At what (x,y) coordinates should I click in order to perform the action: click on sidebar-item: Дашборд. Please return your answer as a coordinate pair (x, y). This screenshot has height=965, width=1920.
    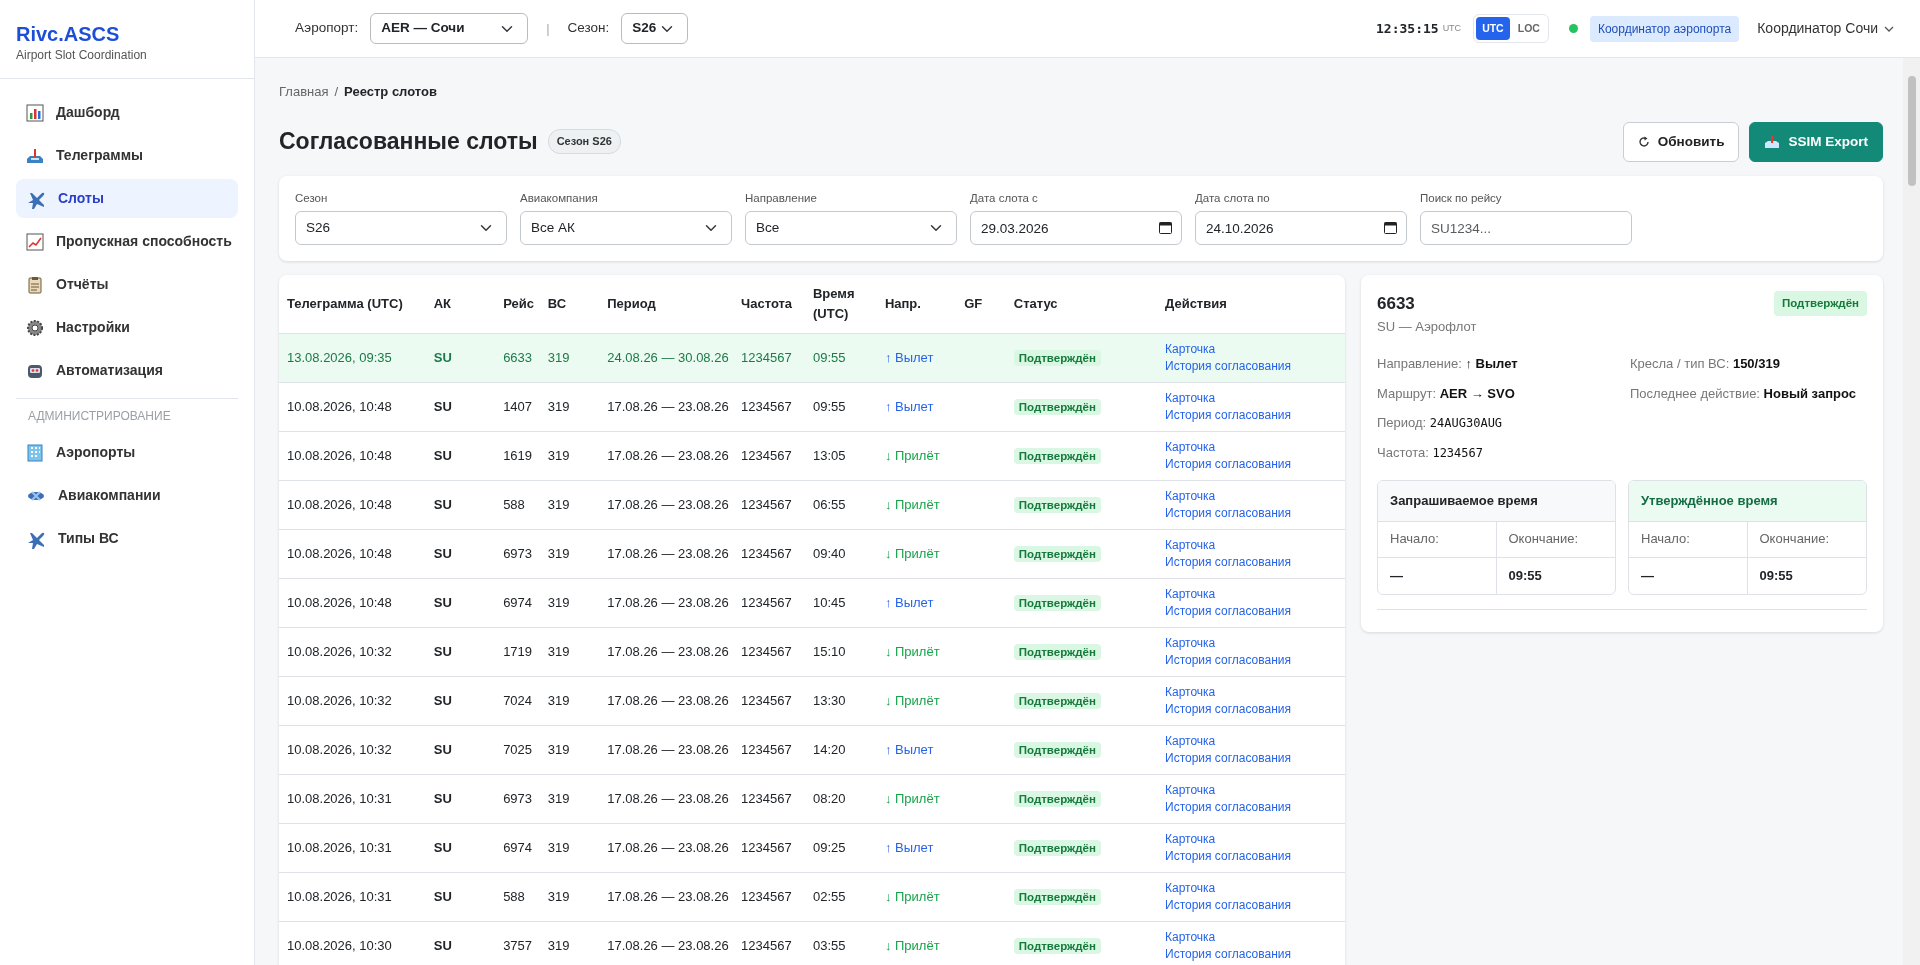
    Looking at the image, I should click on (127, 112).